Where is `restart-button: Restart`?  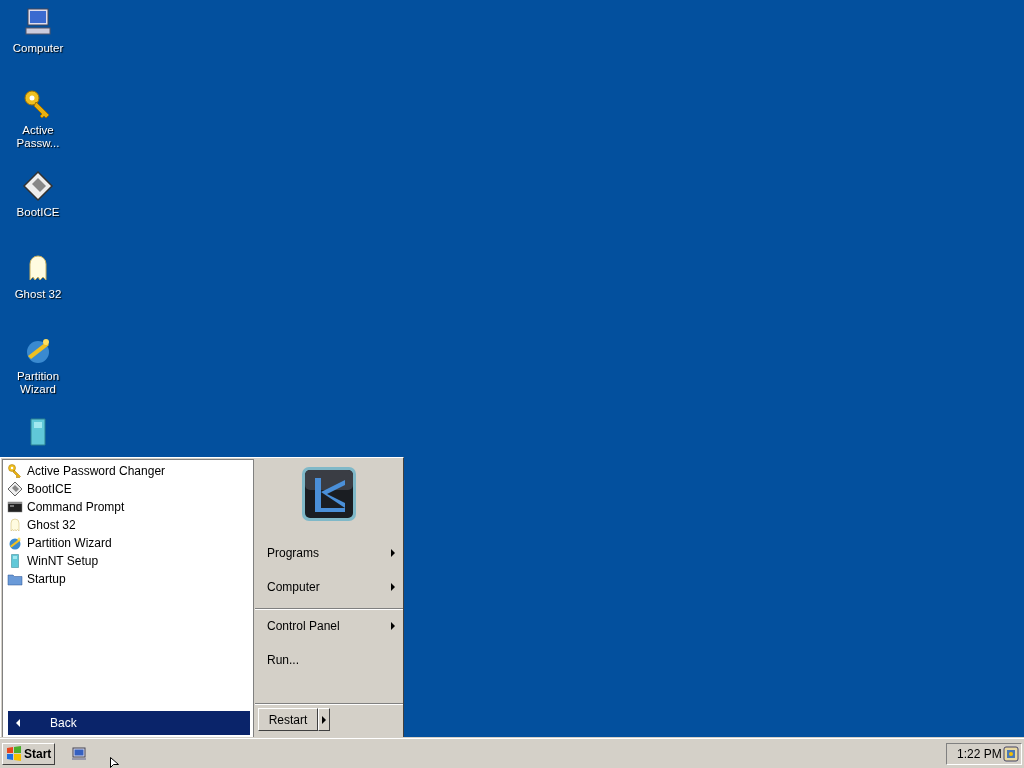
restart-button: Restart is located at coordinates (288, 719).